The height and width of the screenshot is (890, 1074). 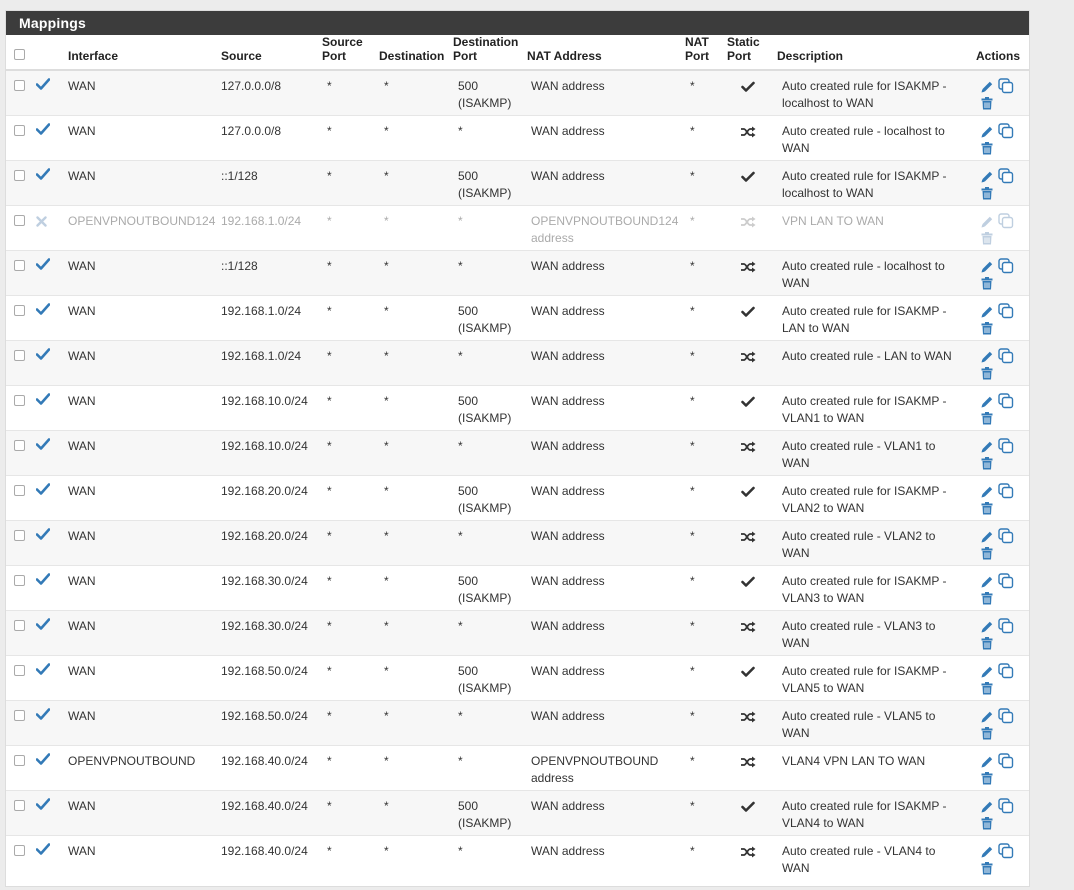 What do you see at coordinates (706, 53) in the screenshot?
I see `header-nat-port: NAT Port` at bounding box center [706, 53].